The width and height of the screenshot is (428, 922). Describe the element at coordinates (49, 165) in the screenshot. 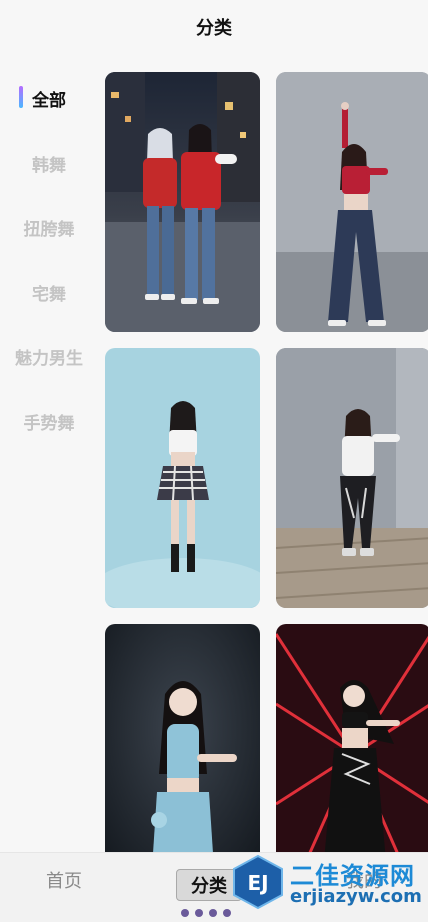

I see `sidebar-item-label: 韩舞` at that location.